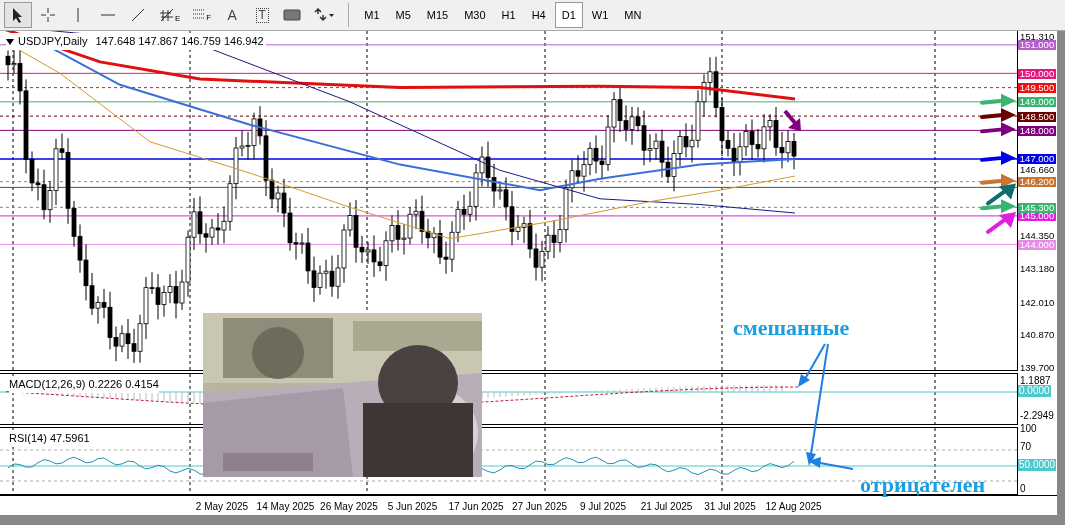 The image size is (1065, 525). I want to click on crosshair-icon, so click(48, 15).